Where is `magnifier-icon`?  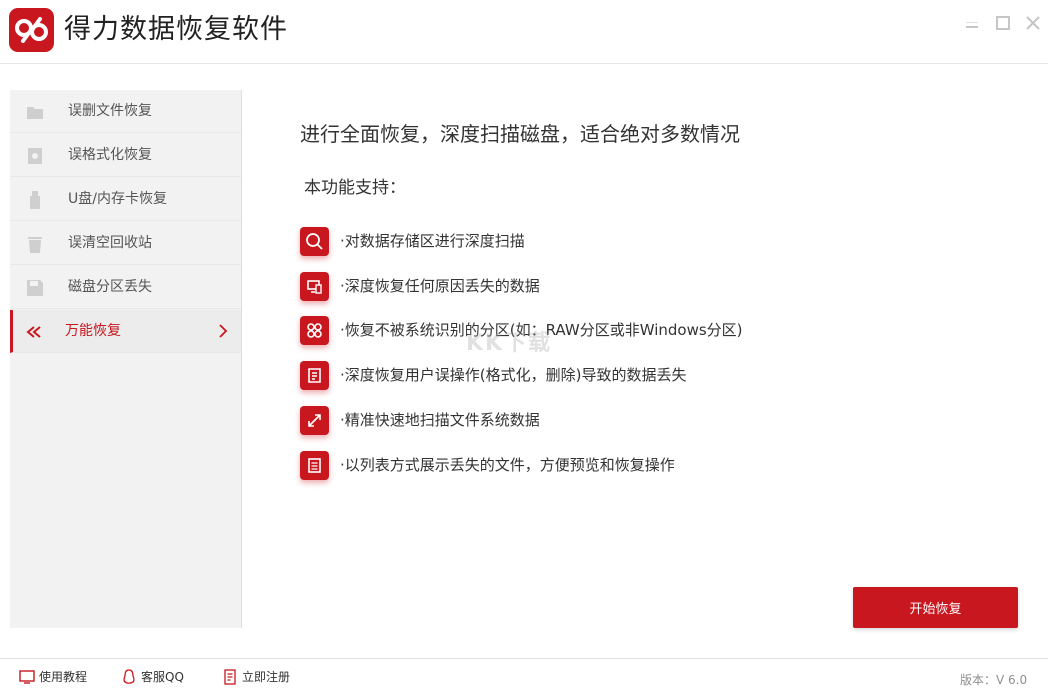 magnifier-icon is located at coordinates (314, 241).